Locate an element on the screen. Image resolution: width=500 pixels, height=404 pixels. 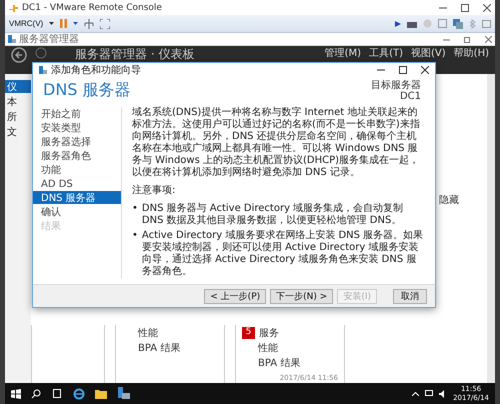
arrow-icon is located at coordinates (398, 23).